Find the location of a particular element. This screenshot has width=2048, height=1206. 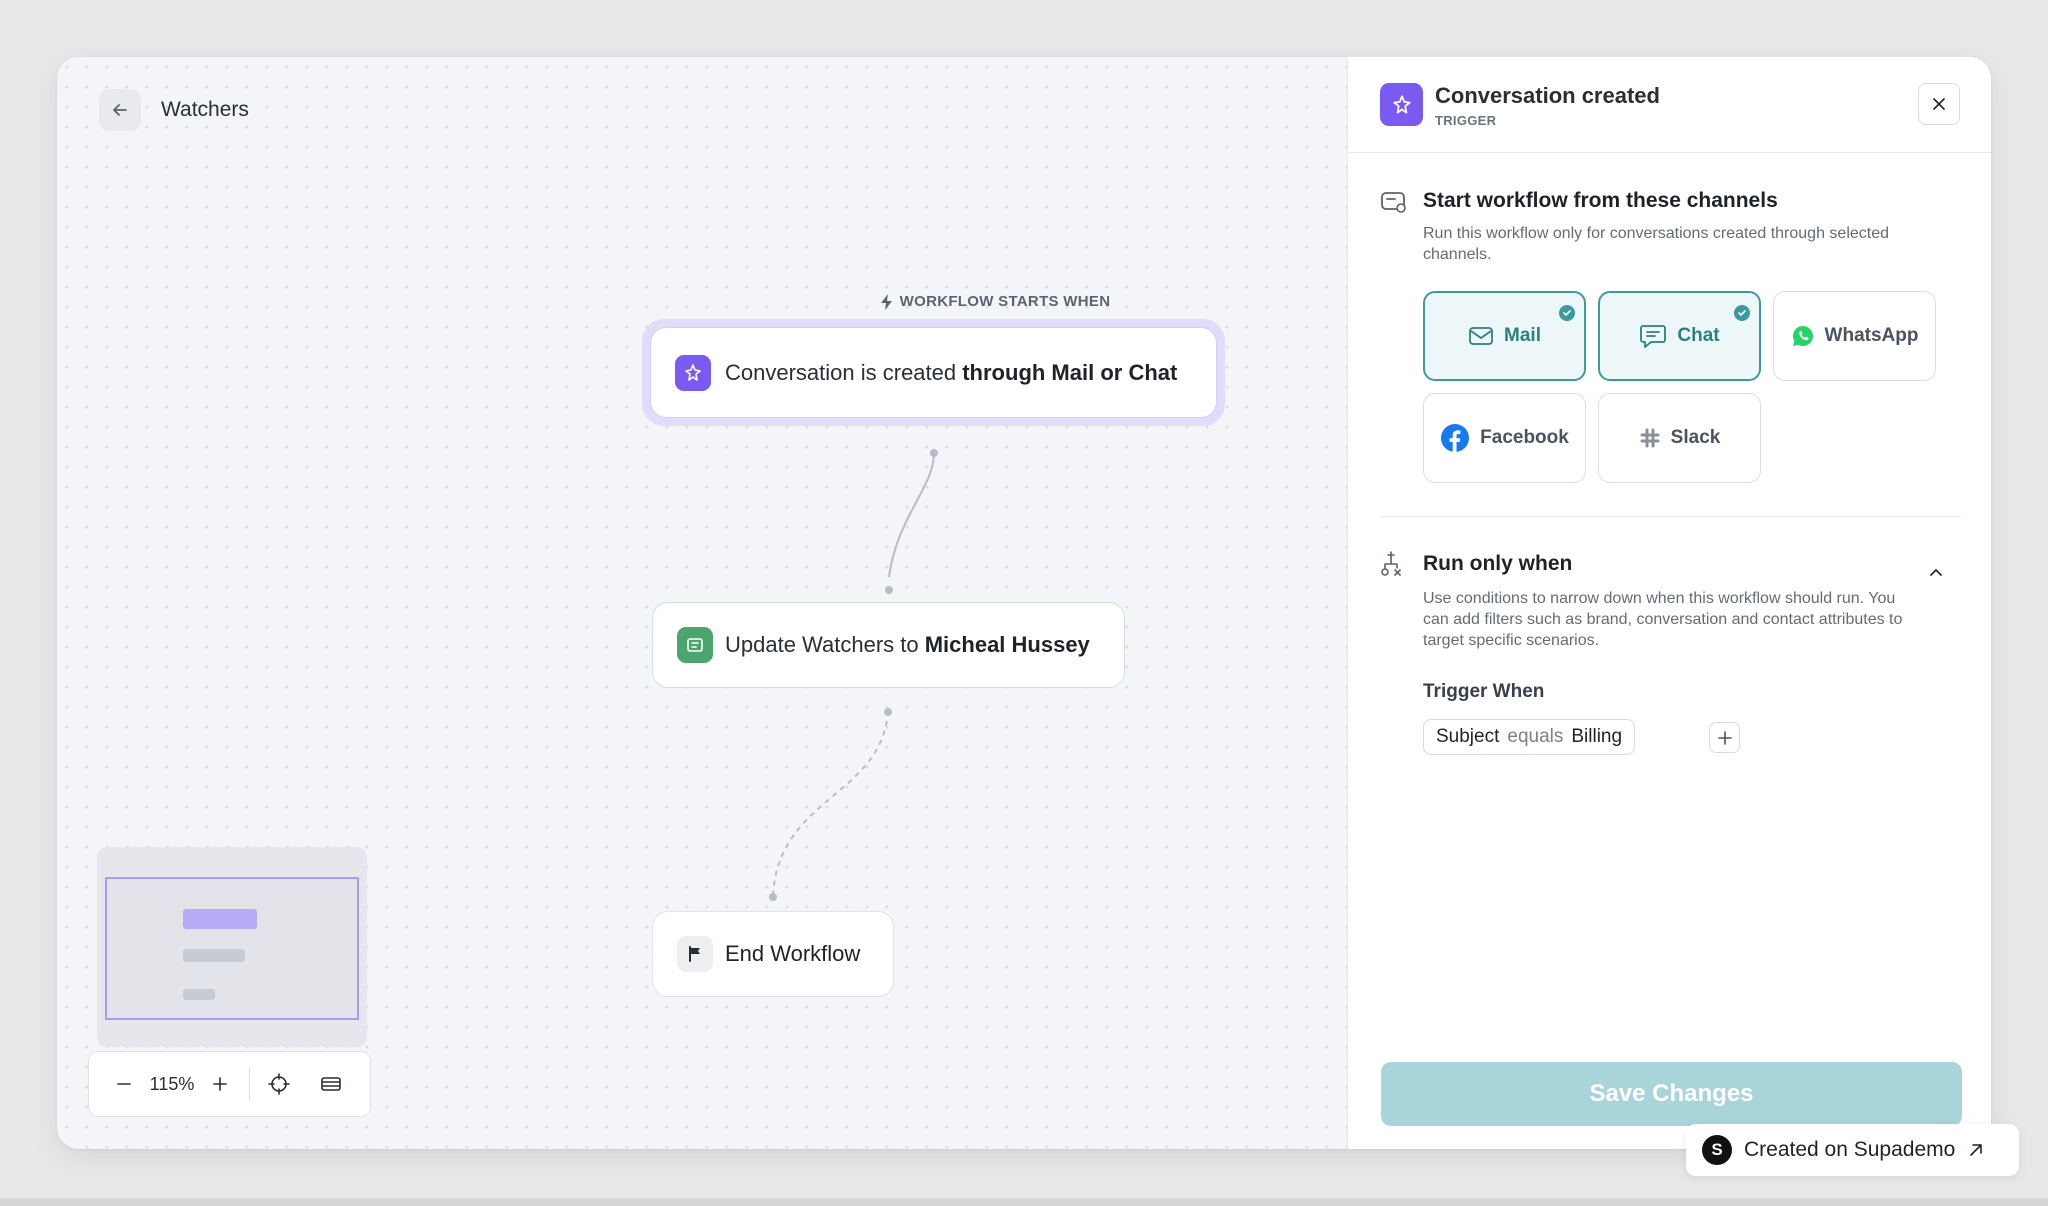

bolt-icon is located at coordinates (886, 301).